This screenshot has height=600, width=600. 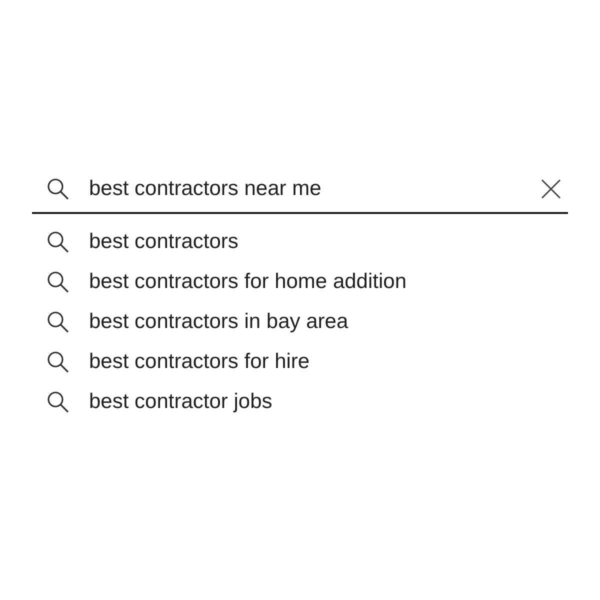 What do you see at coordinates (551, 189) in the screenshot?
I see `close-icon` at bounding box center [551, 189].